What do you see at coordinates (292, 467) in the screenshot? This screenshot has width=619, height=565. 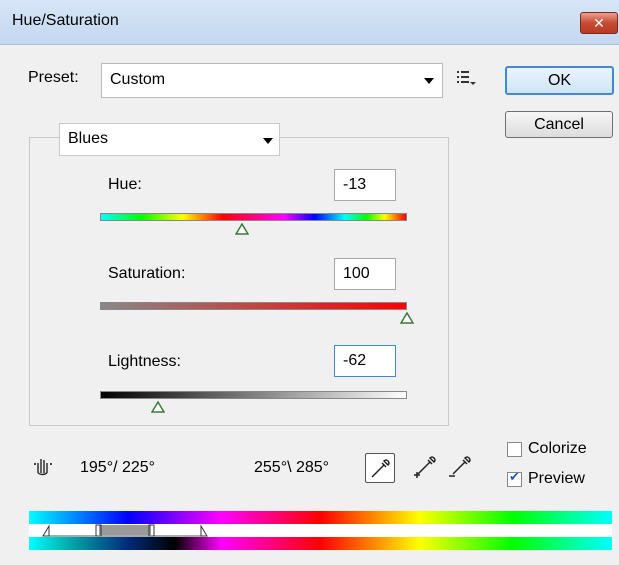 I see `range-right-readout: 255°\ 285°` at bounding box center [292, 467].